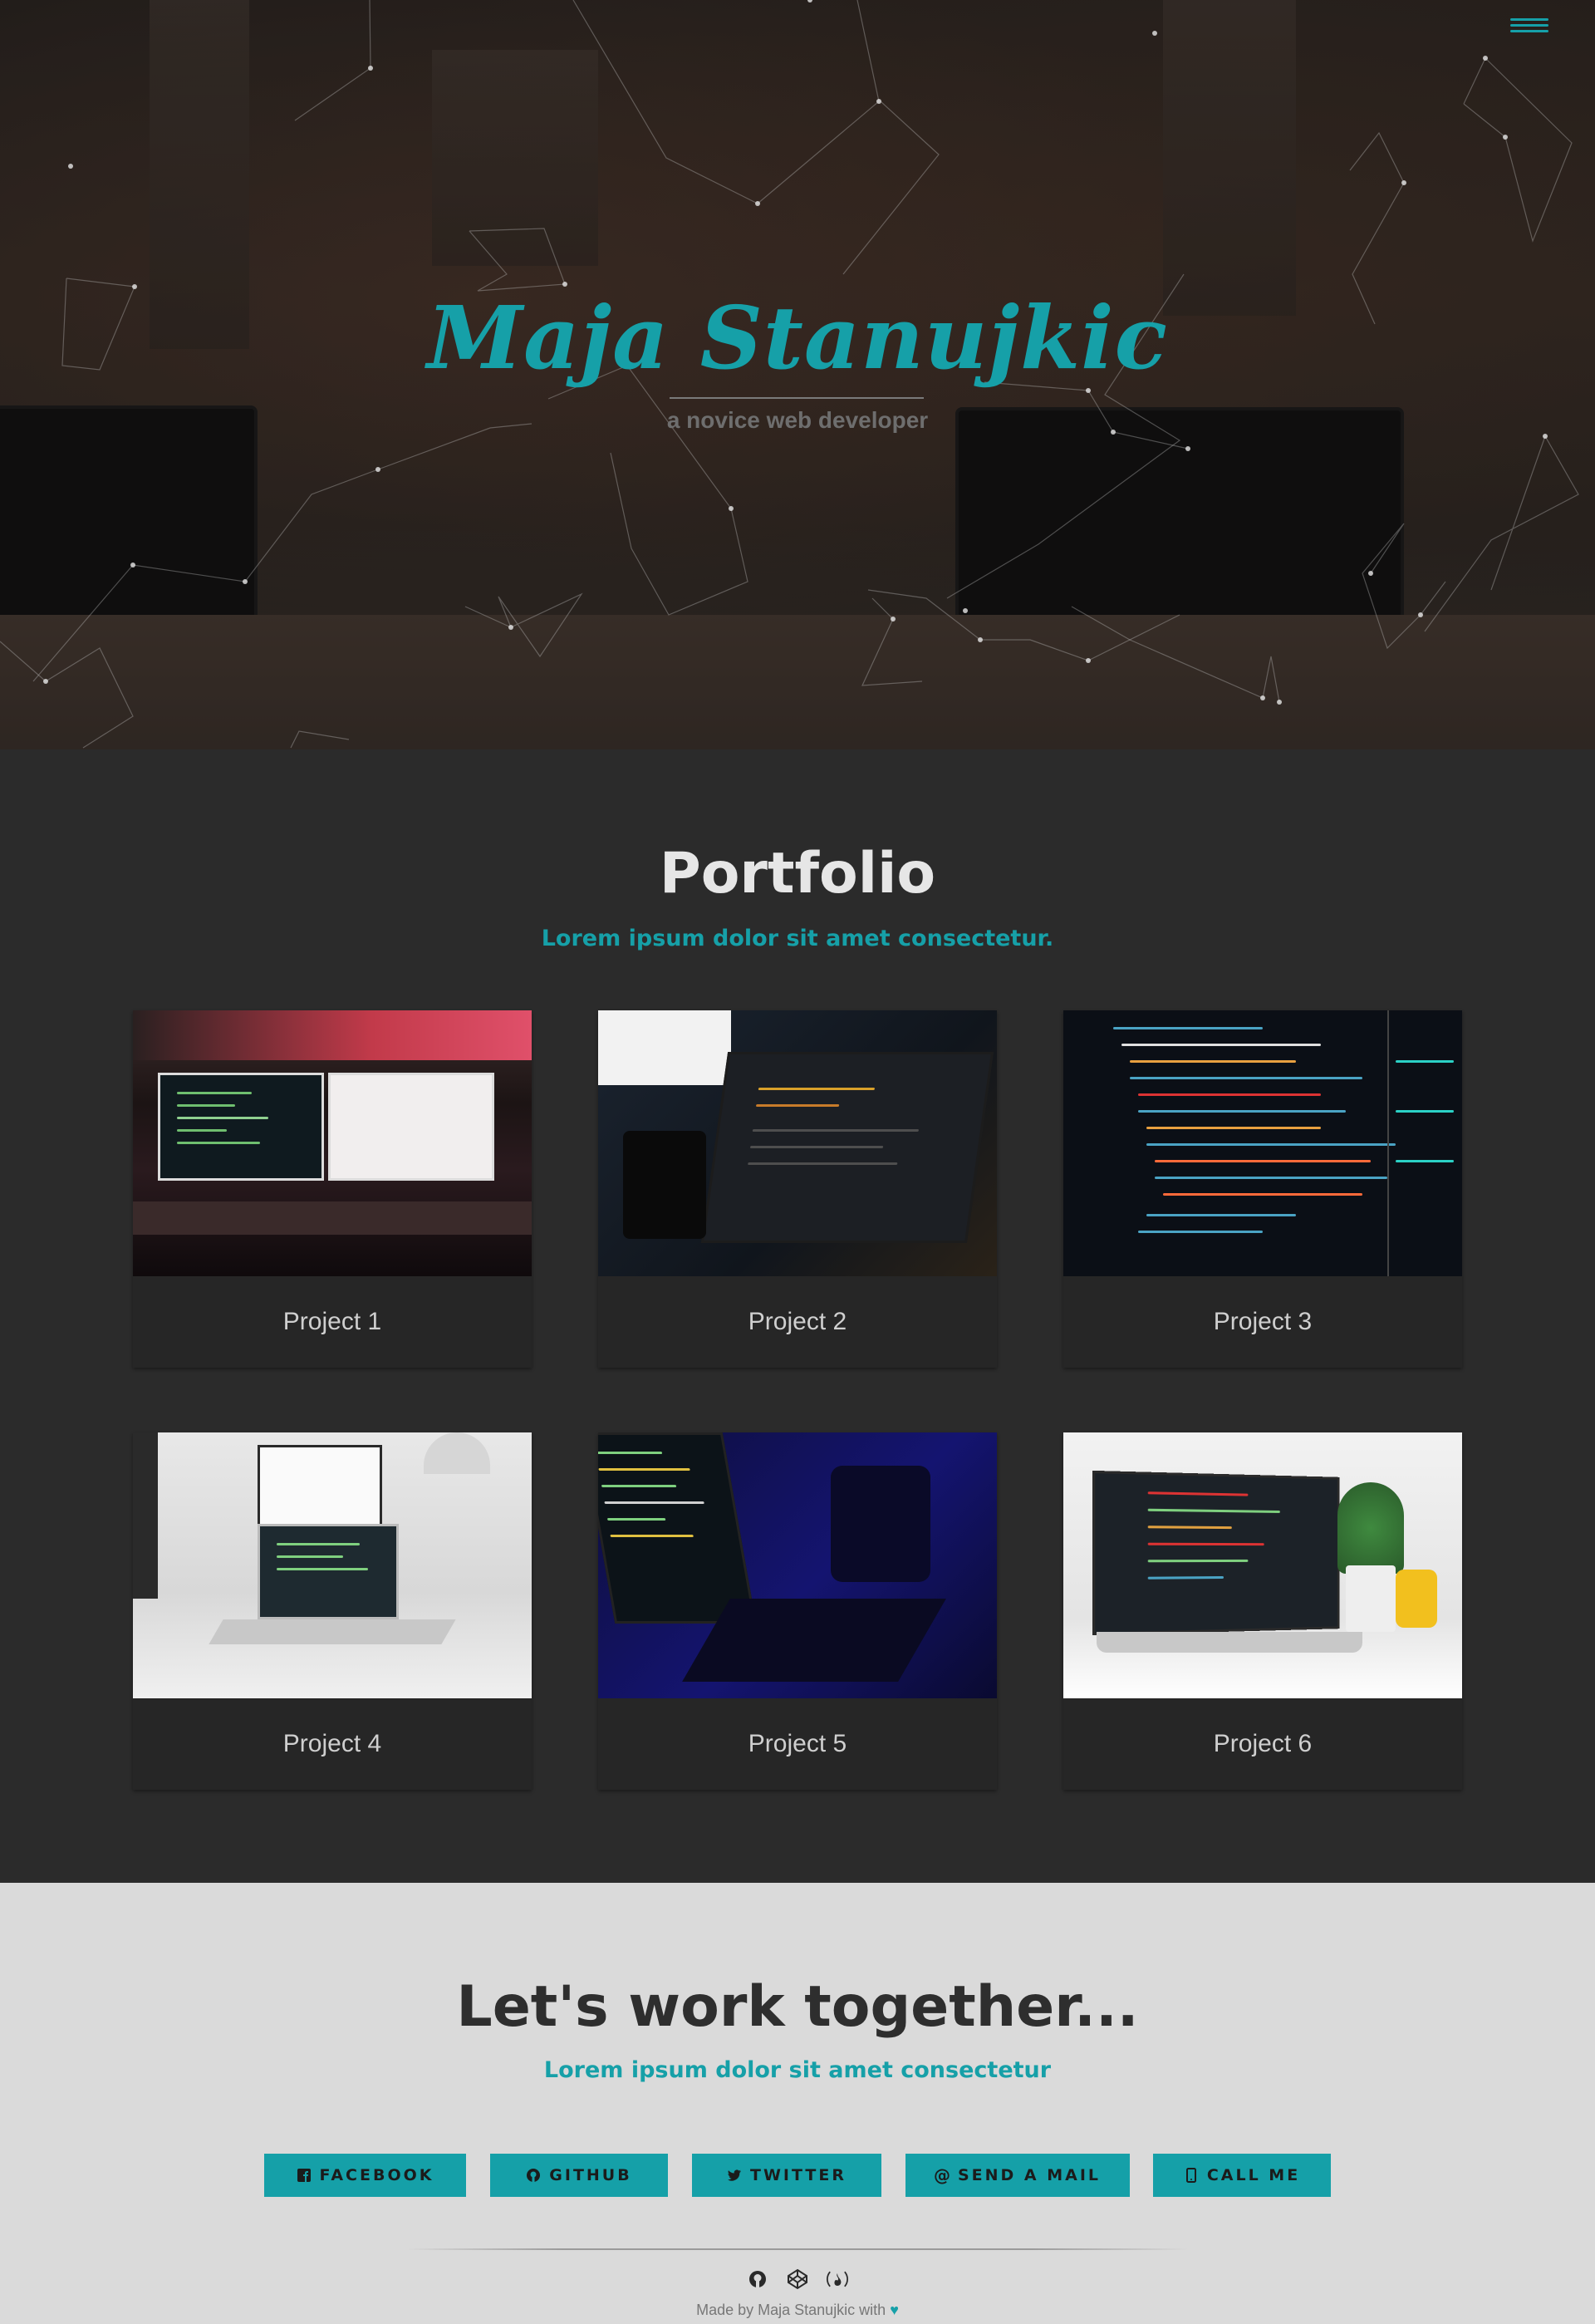 The height and width of the screenshot is (2324, 1595). I want to click on contact-subtitle: Lorem ipsum dolor sit amet consectetur, so click(797, 2070).